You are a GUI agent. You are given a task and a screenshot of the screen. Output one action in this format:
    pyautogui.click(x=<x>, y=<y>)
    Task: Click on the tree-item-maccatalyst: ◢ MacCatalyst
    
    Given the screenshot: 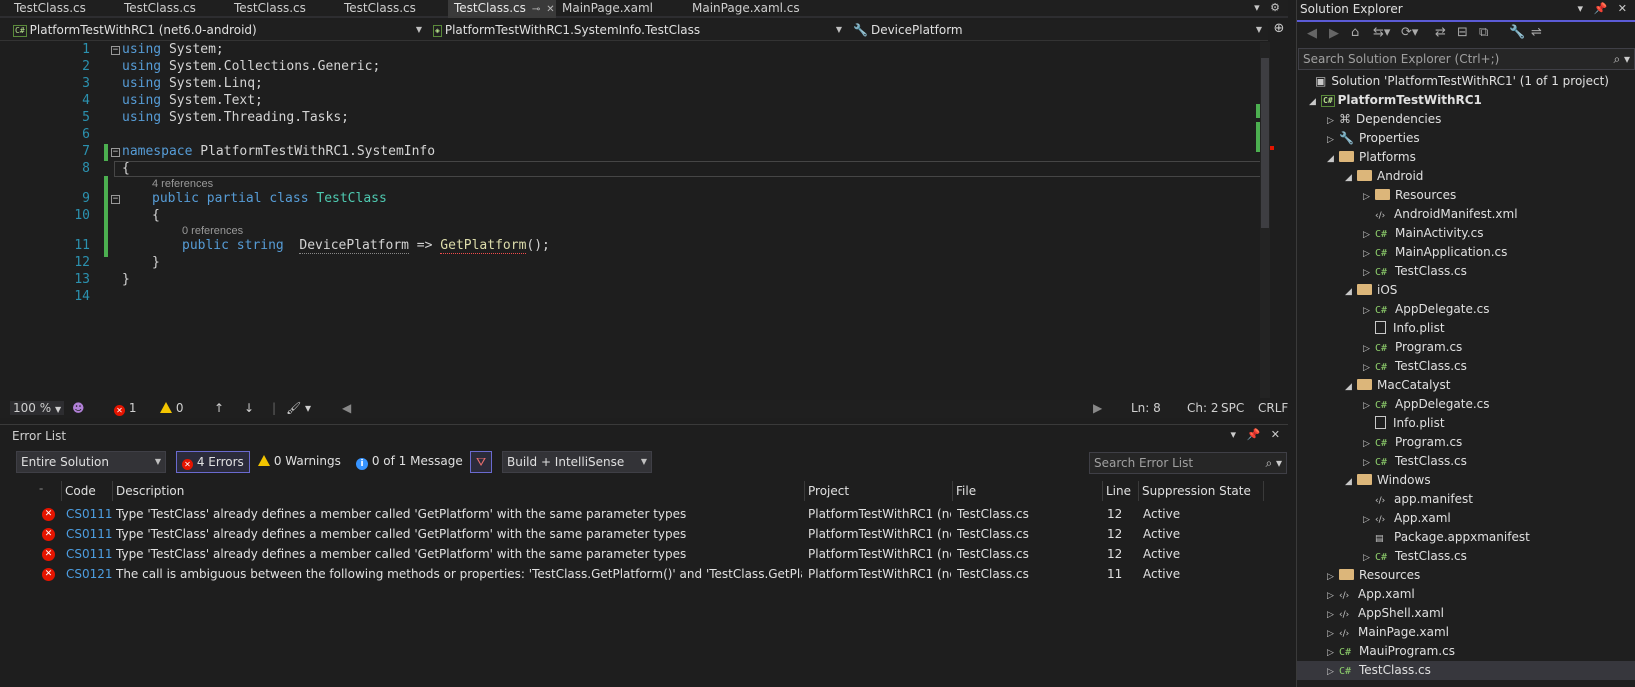 What is the action you would take?
    pyautogui.click(x=1398, y=385)
    